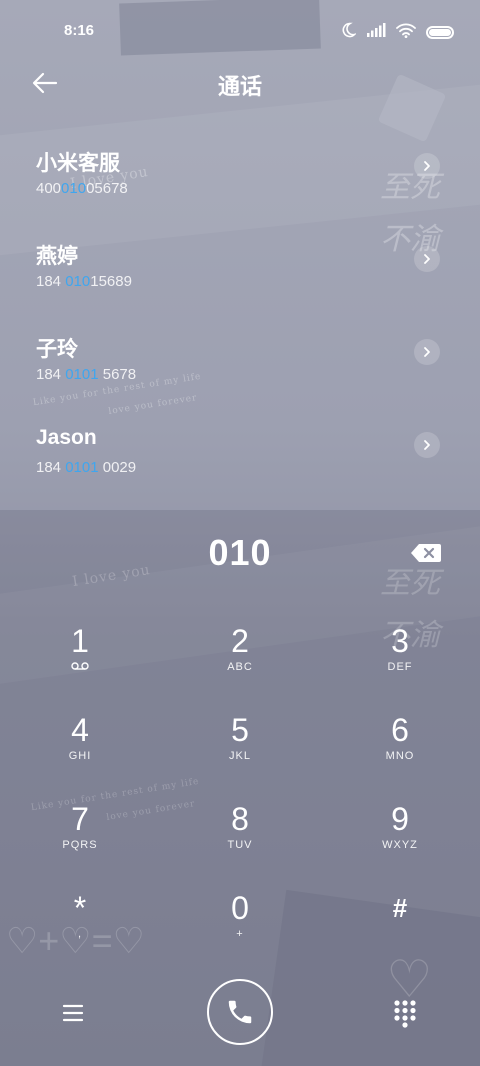  Describe the element at coordinates (80, 667) in the screenshot. I see `voicemail-icon` at that location.